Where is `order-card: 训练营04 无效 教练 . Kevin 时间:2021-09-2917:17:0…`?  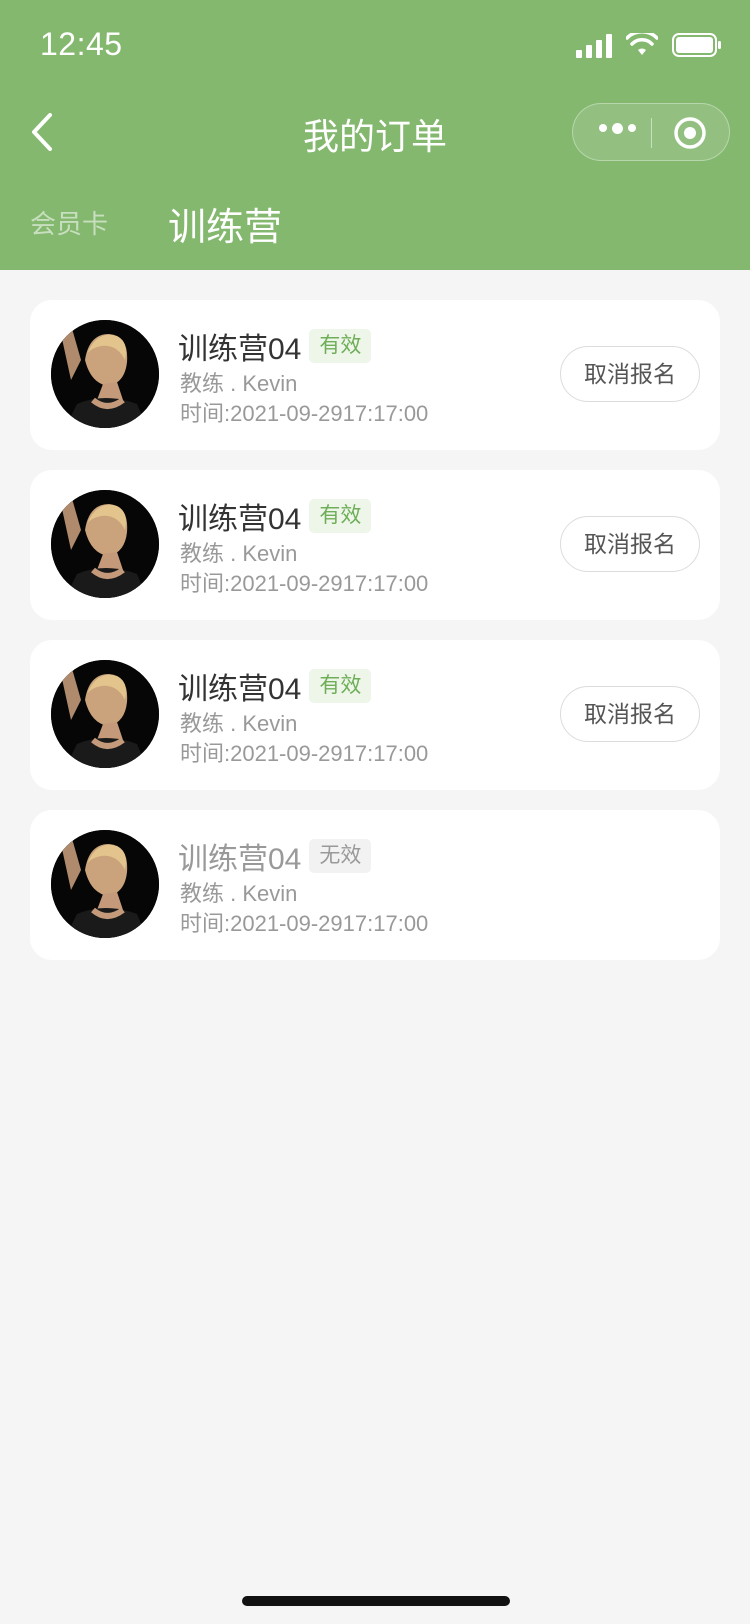
order-card: 训练营04 无效 教练 . Kevin 时间:2021-09-2917:17:0… is located at coordinates (375, 885).